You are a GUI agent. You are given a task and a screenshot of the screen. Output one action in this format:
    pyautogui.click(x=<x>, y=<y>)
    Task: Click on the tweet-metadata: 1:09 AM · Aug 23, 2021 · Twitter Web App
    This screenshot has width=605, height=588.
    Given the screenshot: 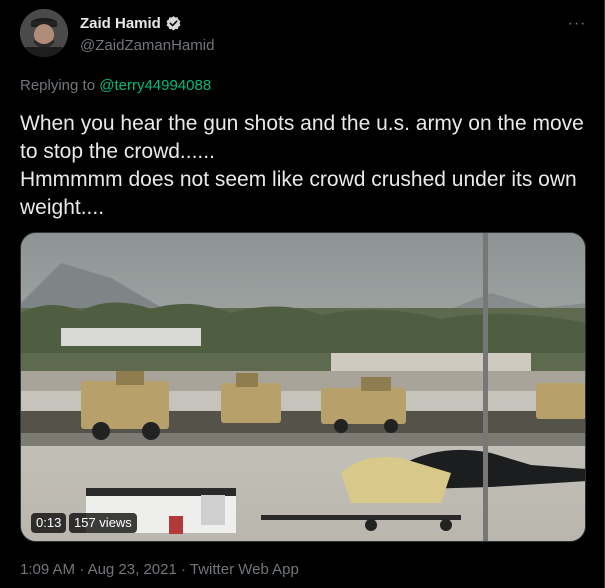 What is the action you would take?
    pyautogui.click(x=159, y=569)
    